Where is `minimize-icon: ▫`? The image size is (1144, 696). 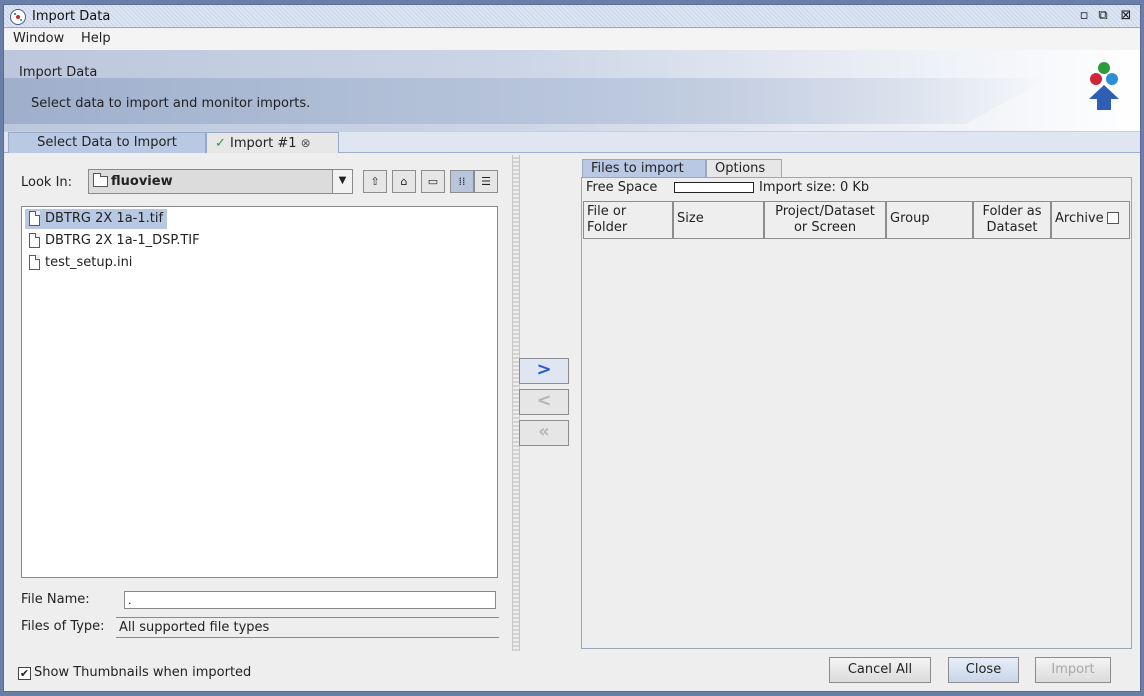 minimize-icon: ▫ is located at coordinates (1084, 16).